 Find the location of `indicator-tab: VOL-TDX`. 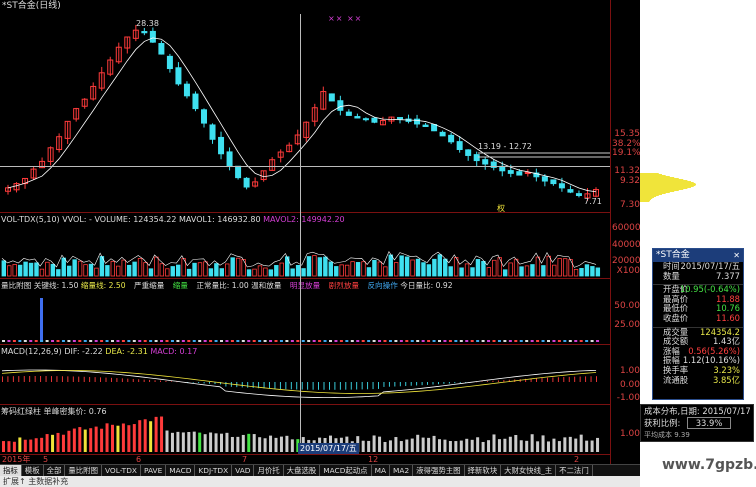

indicator-tab: VOL-TDX is located at coordinates (121, 470).